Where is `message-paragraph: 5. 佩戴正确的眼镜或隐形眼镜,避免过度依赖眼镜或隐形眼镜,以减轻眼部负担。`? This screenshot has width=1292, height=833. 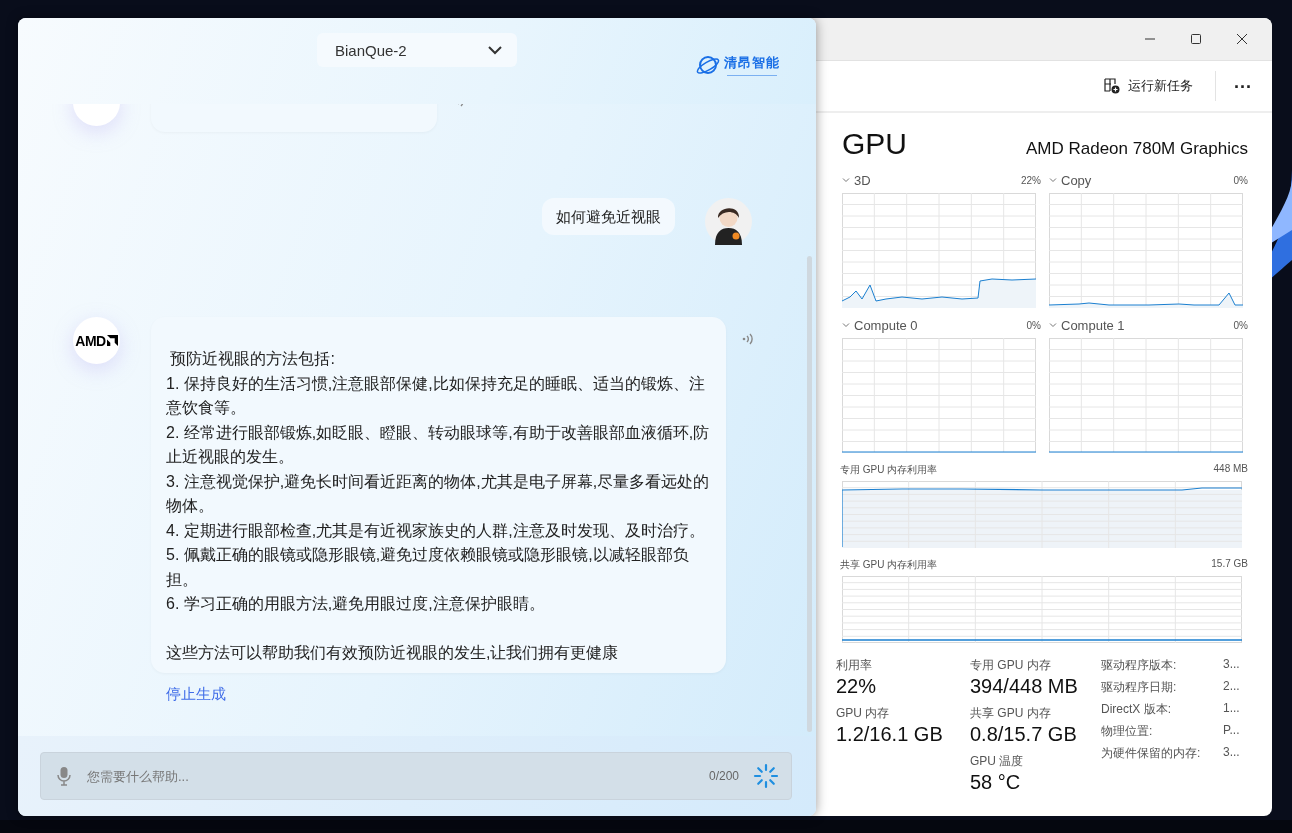
message-paragraph: 5. 佩戴正确的眼镜或隐形眼镜,避免过度依赖眼镜或隐形眼镜,以减轻眼部负担。 is located at coordinates (428, 567).